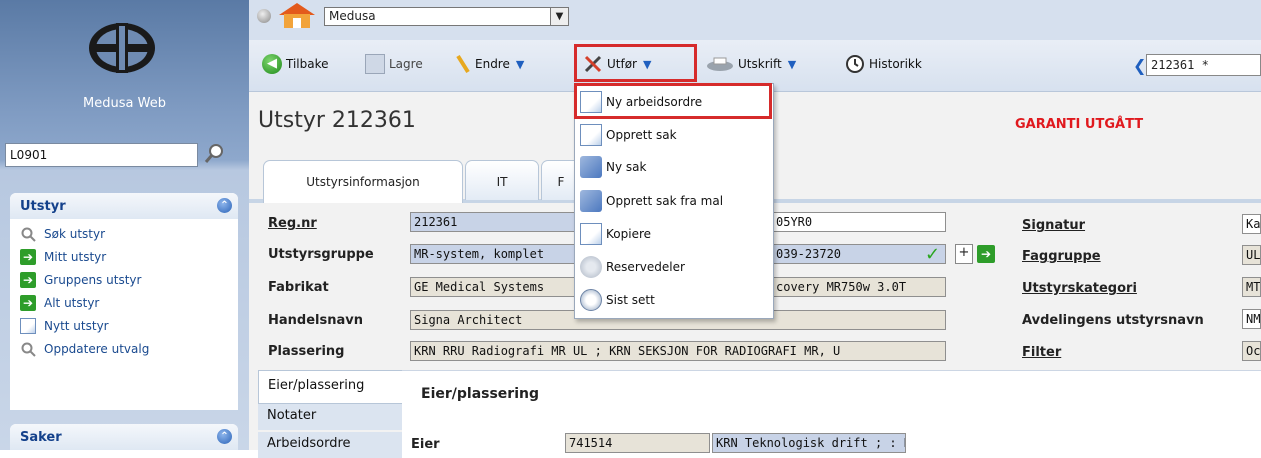 Image resolution: width=1261 pixels, height=458 pixels. Describe the element at coordinates (72, 302) in the screenshot. I see `sidebar-item-label: Alt utstyr` at that location.